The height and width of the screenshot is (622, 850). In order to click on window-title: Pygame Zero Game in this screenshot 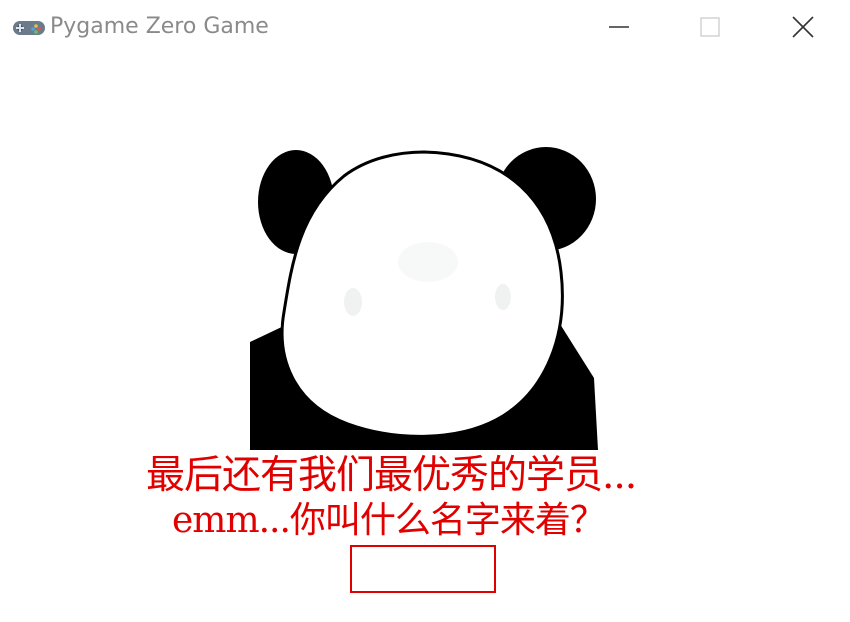, I will do `click(159, 26)`.